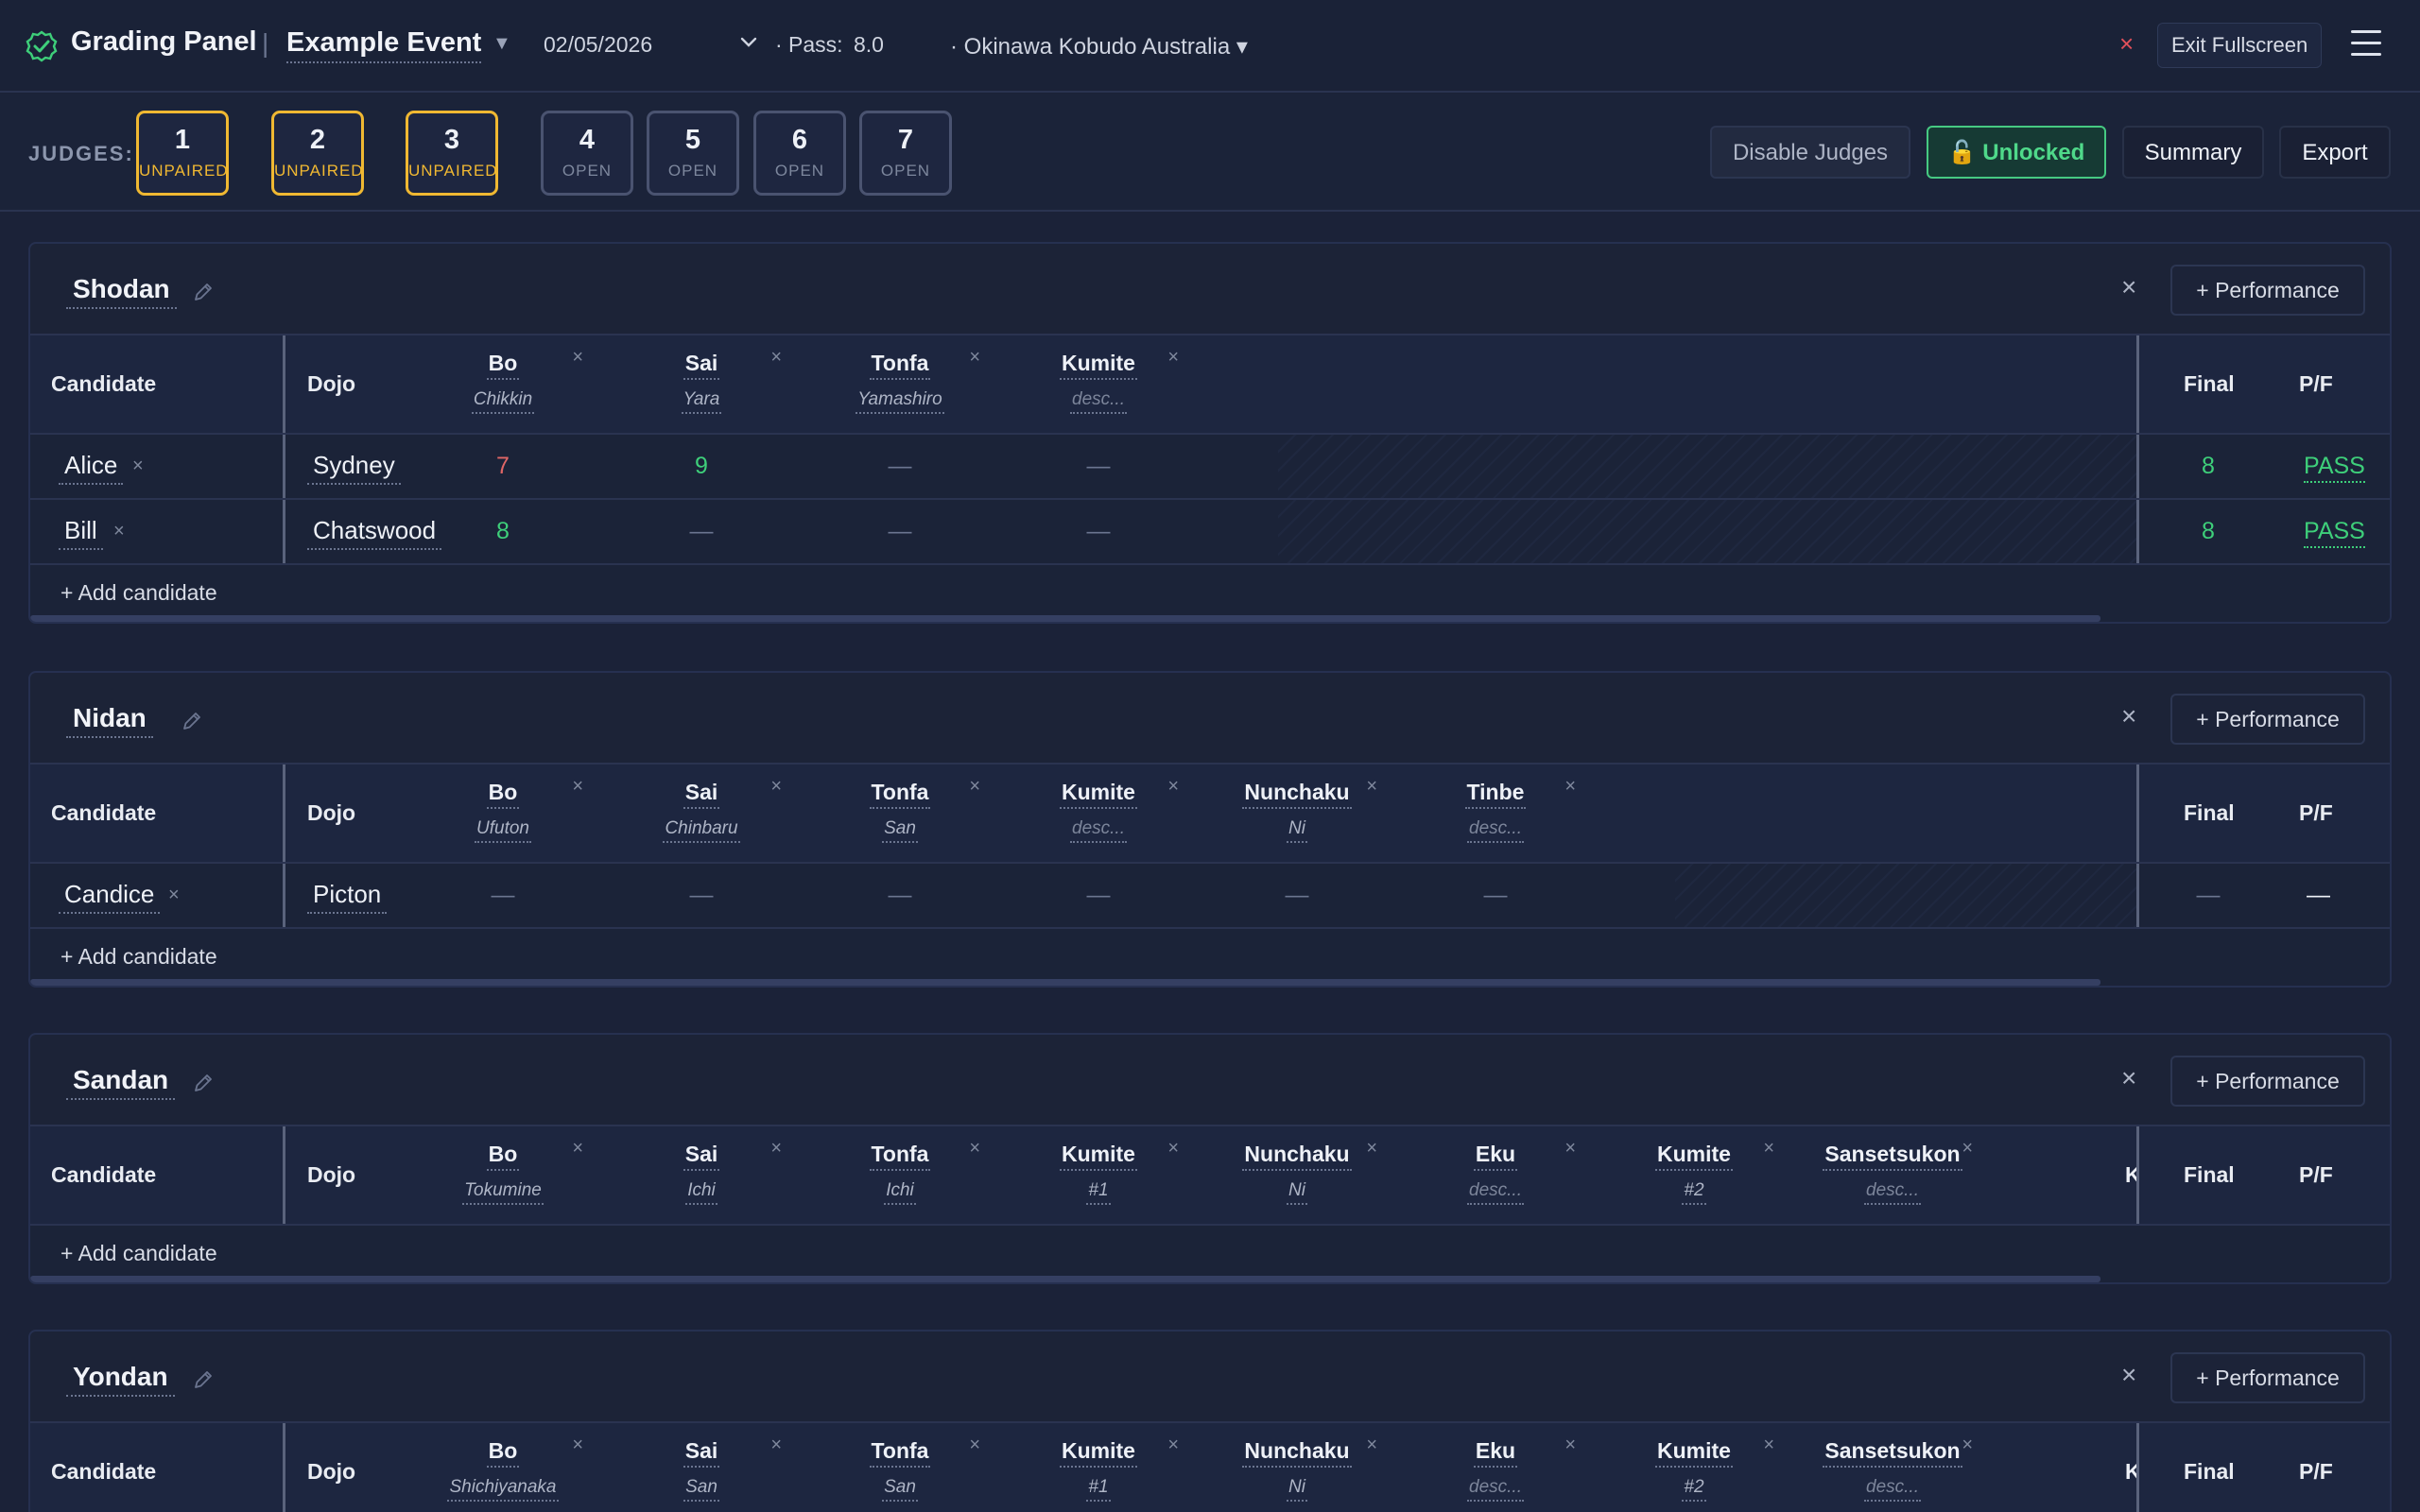  I want to click on judge-6-slot: 6 OPEN, so click(799, 153).